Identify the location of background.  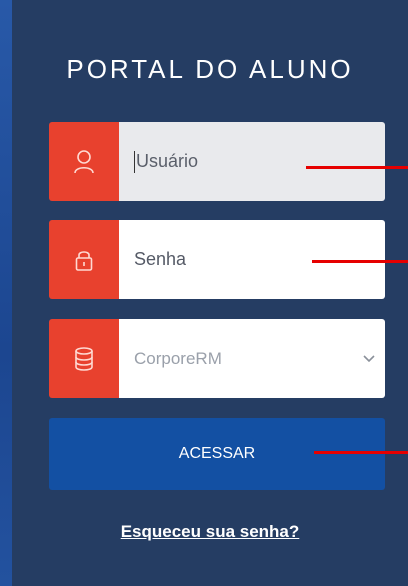
(6, 293).